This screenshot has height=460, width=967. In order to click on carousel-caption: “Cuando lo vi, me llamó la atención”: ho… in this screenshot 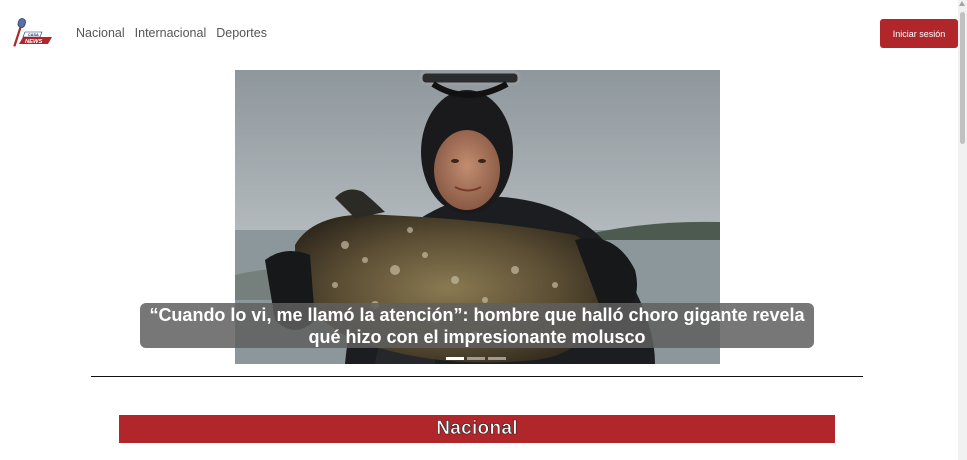, I will do `click(477, 325)`.